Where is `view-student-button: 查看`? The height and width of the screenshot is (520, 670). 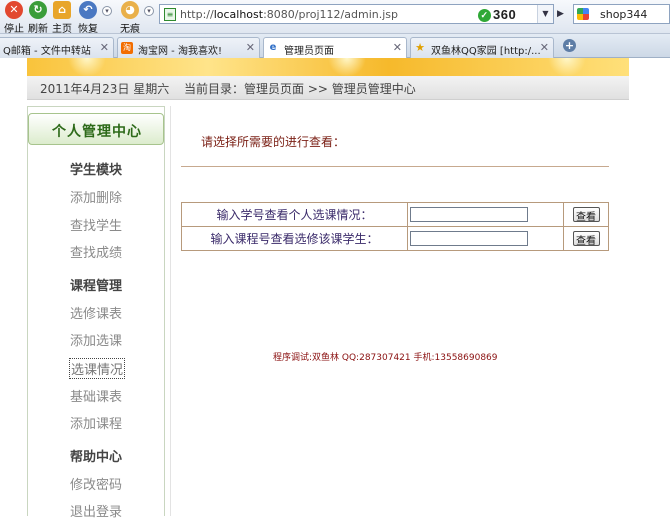 view-student-button: 查看 is located at coordinates (586, 214).